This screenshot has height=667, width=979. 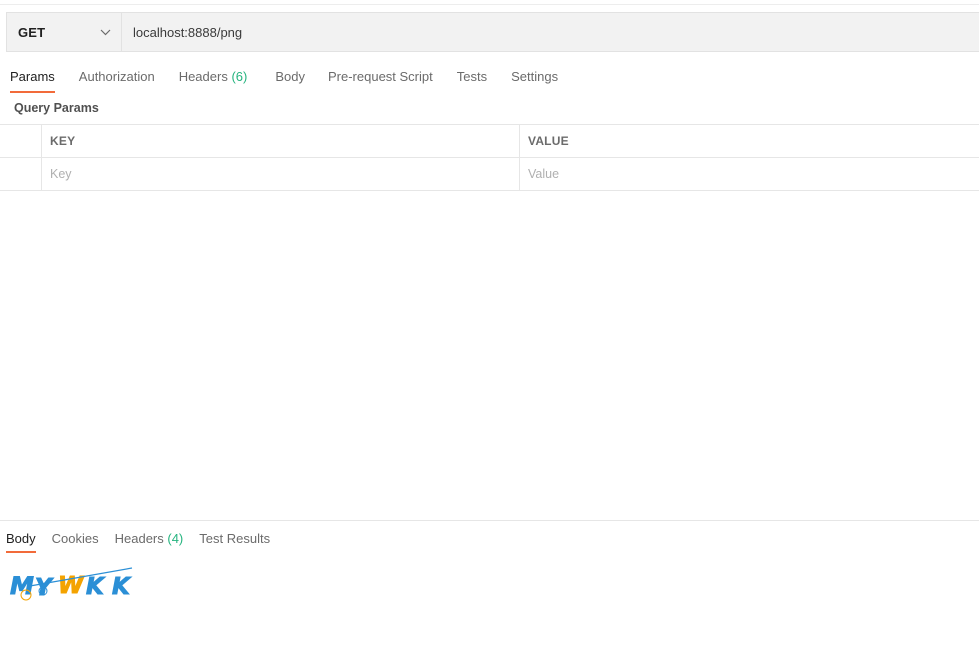 What do you see at coordinates (21, 141) in the screenshot?
I see `checkbox-column-header` at bounding box center [21, 141].